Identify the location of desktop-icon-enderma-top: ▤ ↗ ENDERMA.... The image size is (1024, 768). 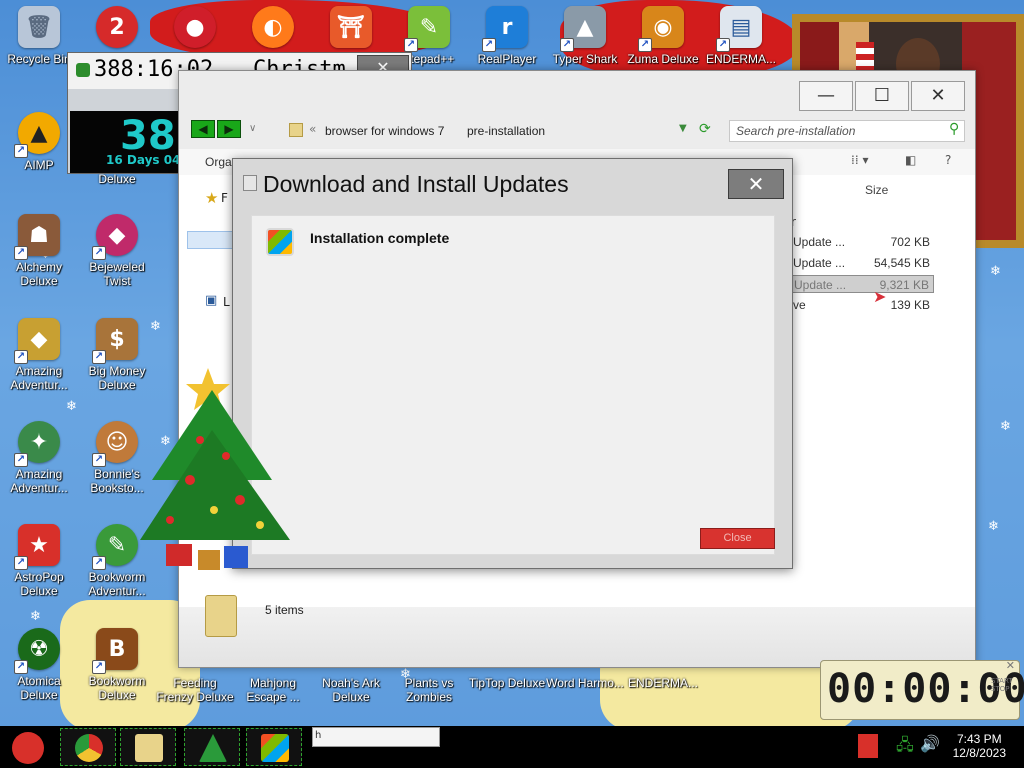
(741, 36).